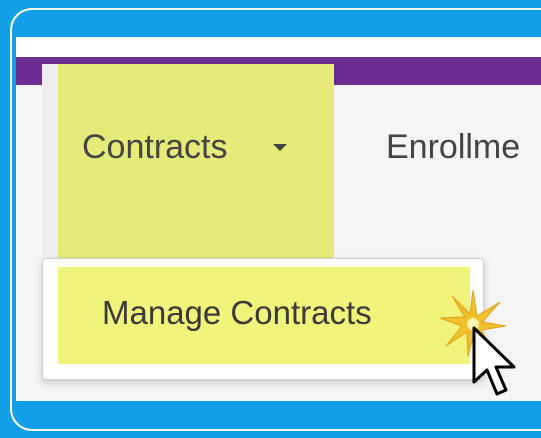  I want to click on caret-down-icon, so click(280, 147).